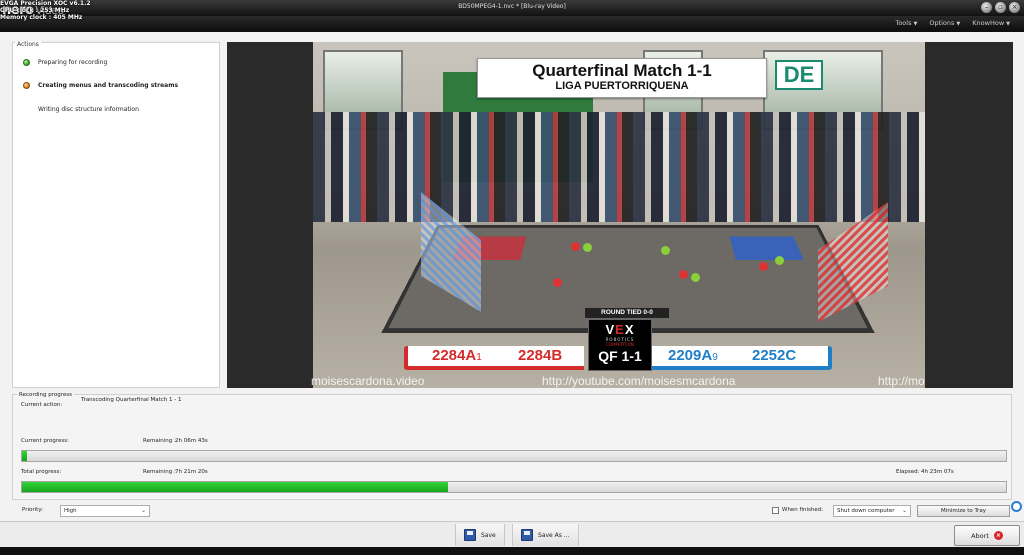 Image resolution: width=1024 pixels, height=555 pixels. I want to click on current-progress-bar, so click(514, 456).